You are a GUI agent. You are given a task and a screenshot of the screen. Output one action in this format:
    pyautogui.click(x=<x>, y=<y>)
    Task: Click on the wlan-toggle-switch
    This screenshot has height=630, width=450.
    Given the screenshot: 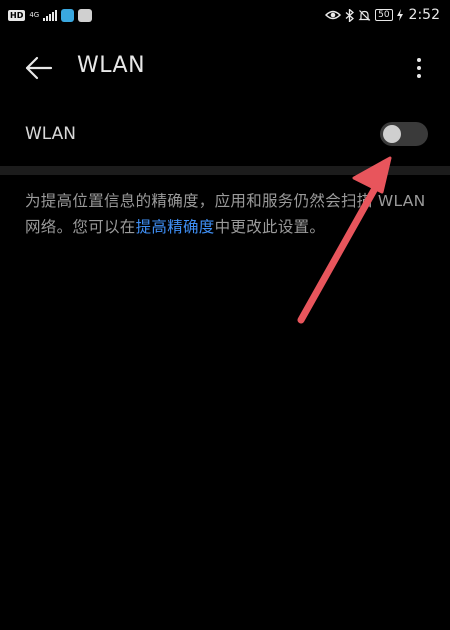 What is the action you would take?
    pyautogui.click(x=404, y=134)
    